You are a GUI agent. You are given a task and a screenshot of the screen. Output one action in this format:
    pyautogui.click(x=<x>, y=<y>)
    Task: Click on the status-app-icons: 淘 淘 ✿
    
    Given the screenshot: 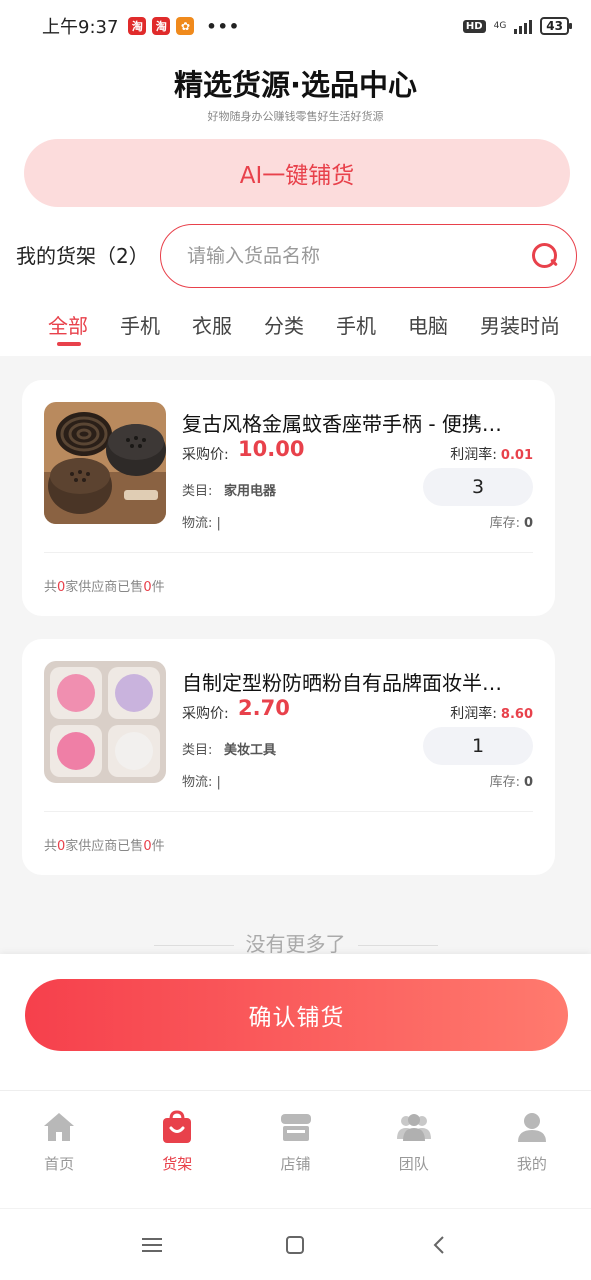 What is the action you would take?
    pyautogui.click(x=161, y=26)
    